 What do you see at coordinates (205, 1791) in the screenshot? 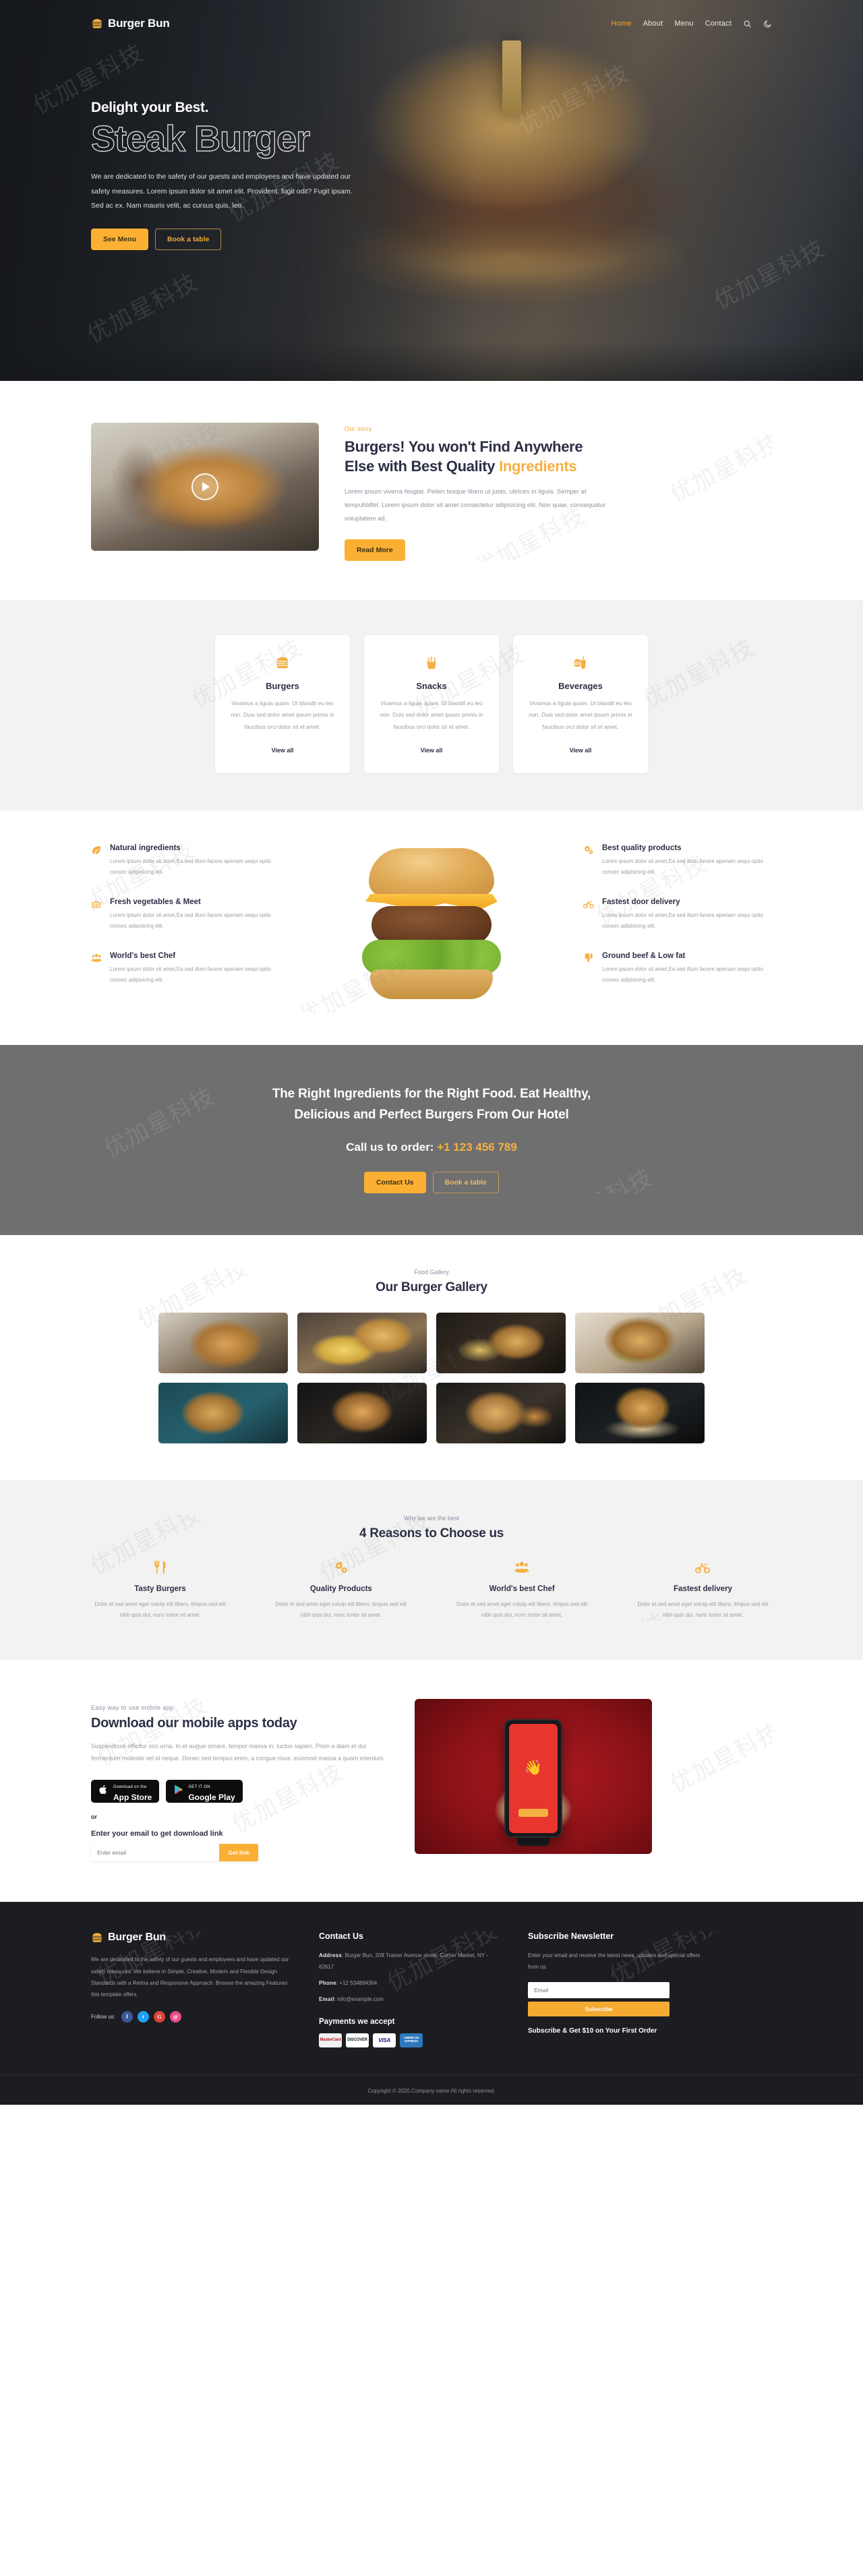
I see `google-play-button: GET IT ON Google Play` at bounding box center [205, 1791].